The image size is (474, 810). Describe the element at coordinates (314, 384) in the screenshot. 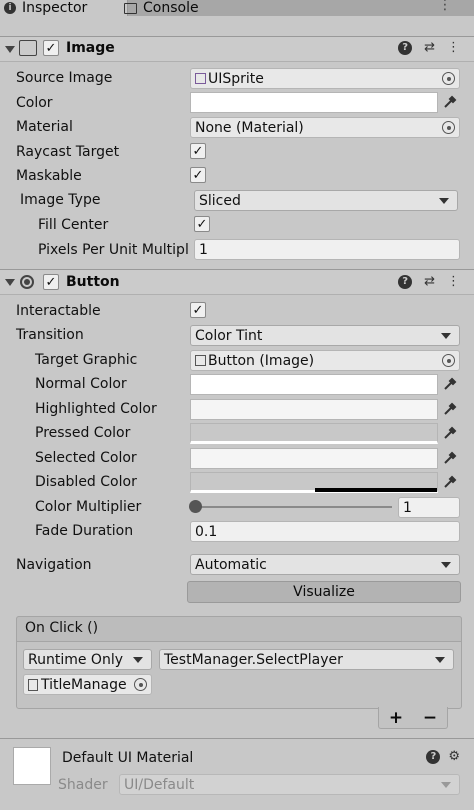

I see `normal-color-field` at that location.